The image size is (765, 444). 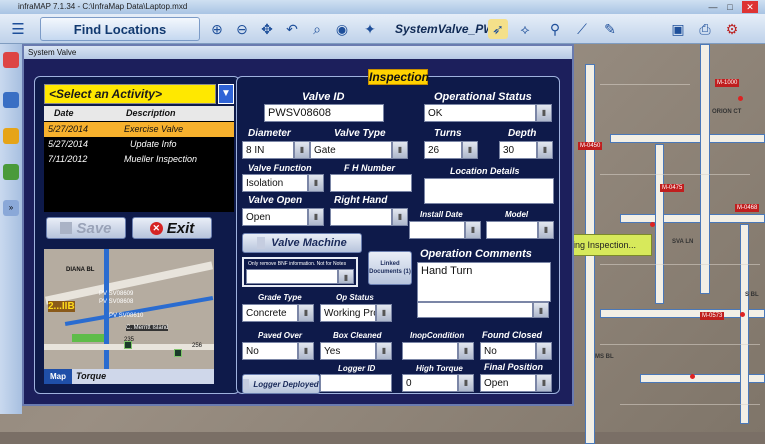 What do you see at coordinates (58, 376) in the screenshot?
I see `map-tab: Map` at bounding box center [58, 376].